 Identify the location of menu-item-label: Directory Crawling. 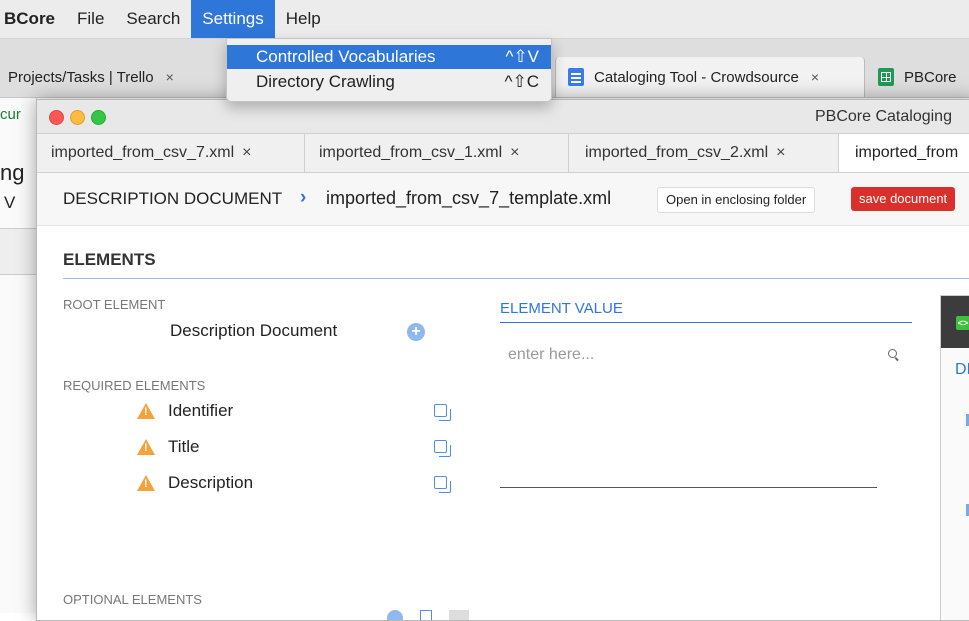
(325, 81).